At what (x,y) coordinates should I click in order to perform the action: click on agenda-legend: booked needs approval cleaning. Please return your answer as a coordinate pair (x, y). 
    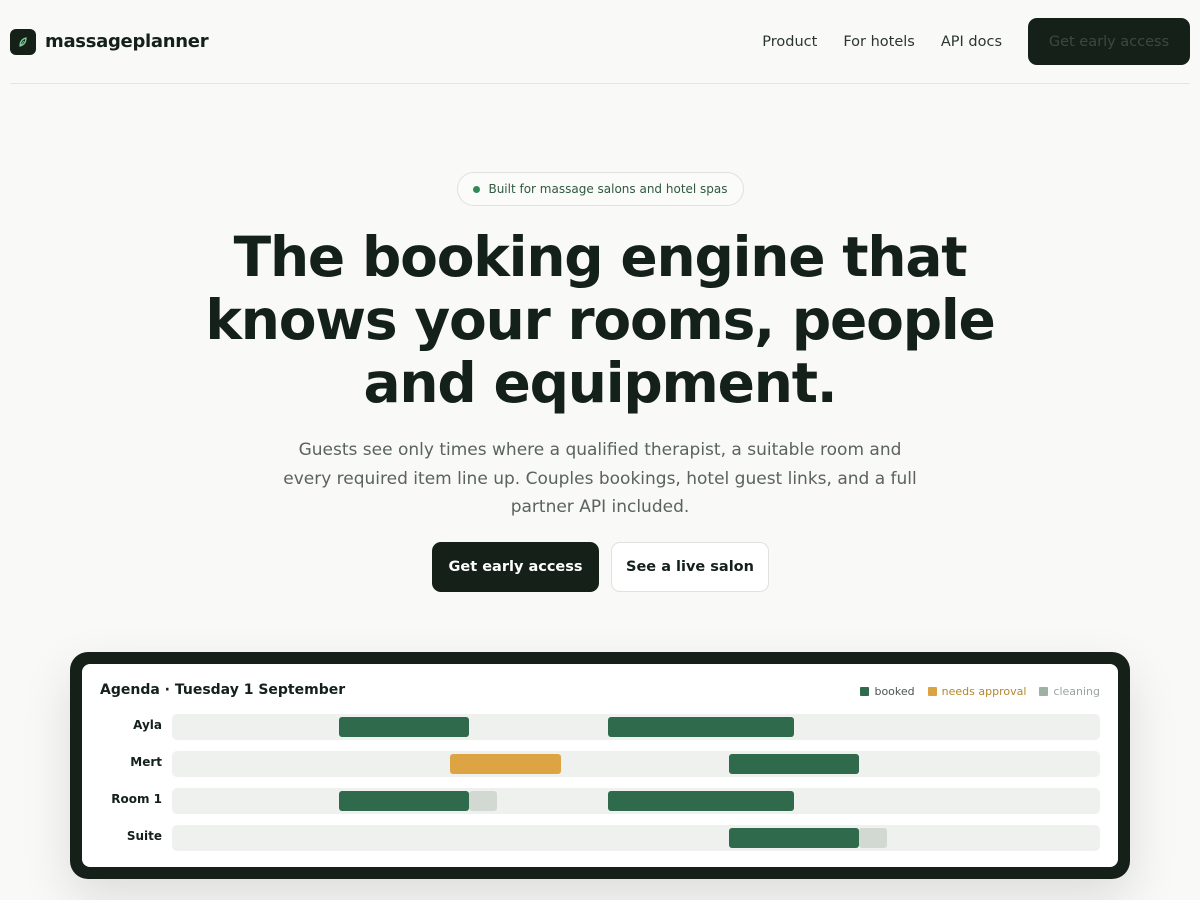
    Looking at the image, I should click on (980, 691).